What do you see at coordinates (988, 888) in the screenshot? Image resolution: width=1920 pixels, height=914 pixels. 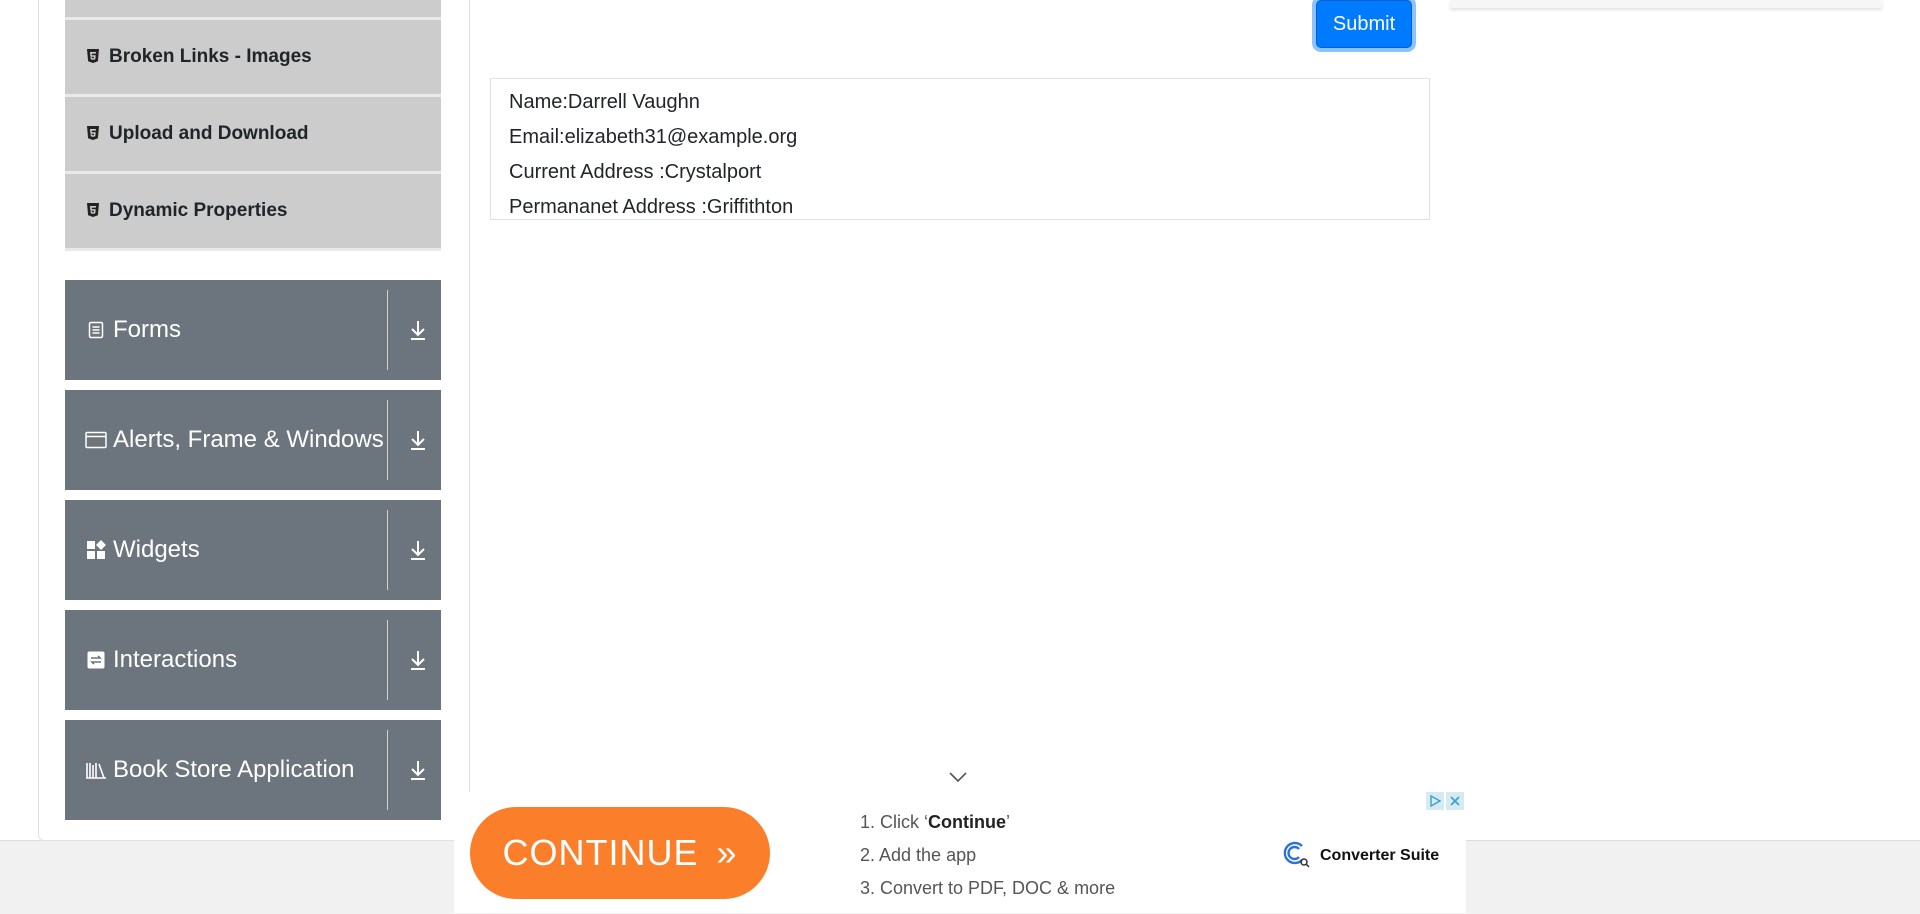 I see `ad-step-3: 3. Convert to PDF, DOC & more` at bounding box center [988, 888].